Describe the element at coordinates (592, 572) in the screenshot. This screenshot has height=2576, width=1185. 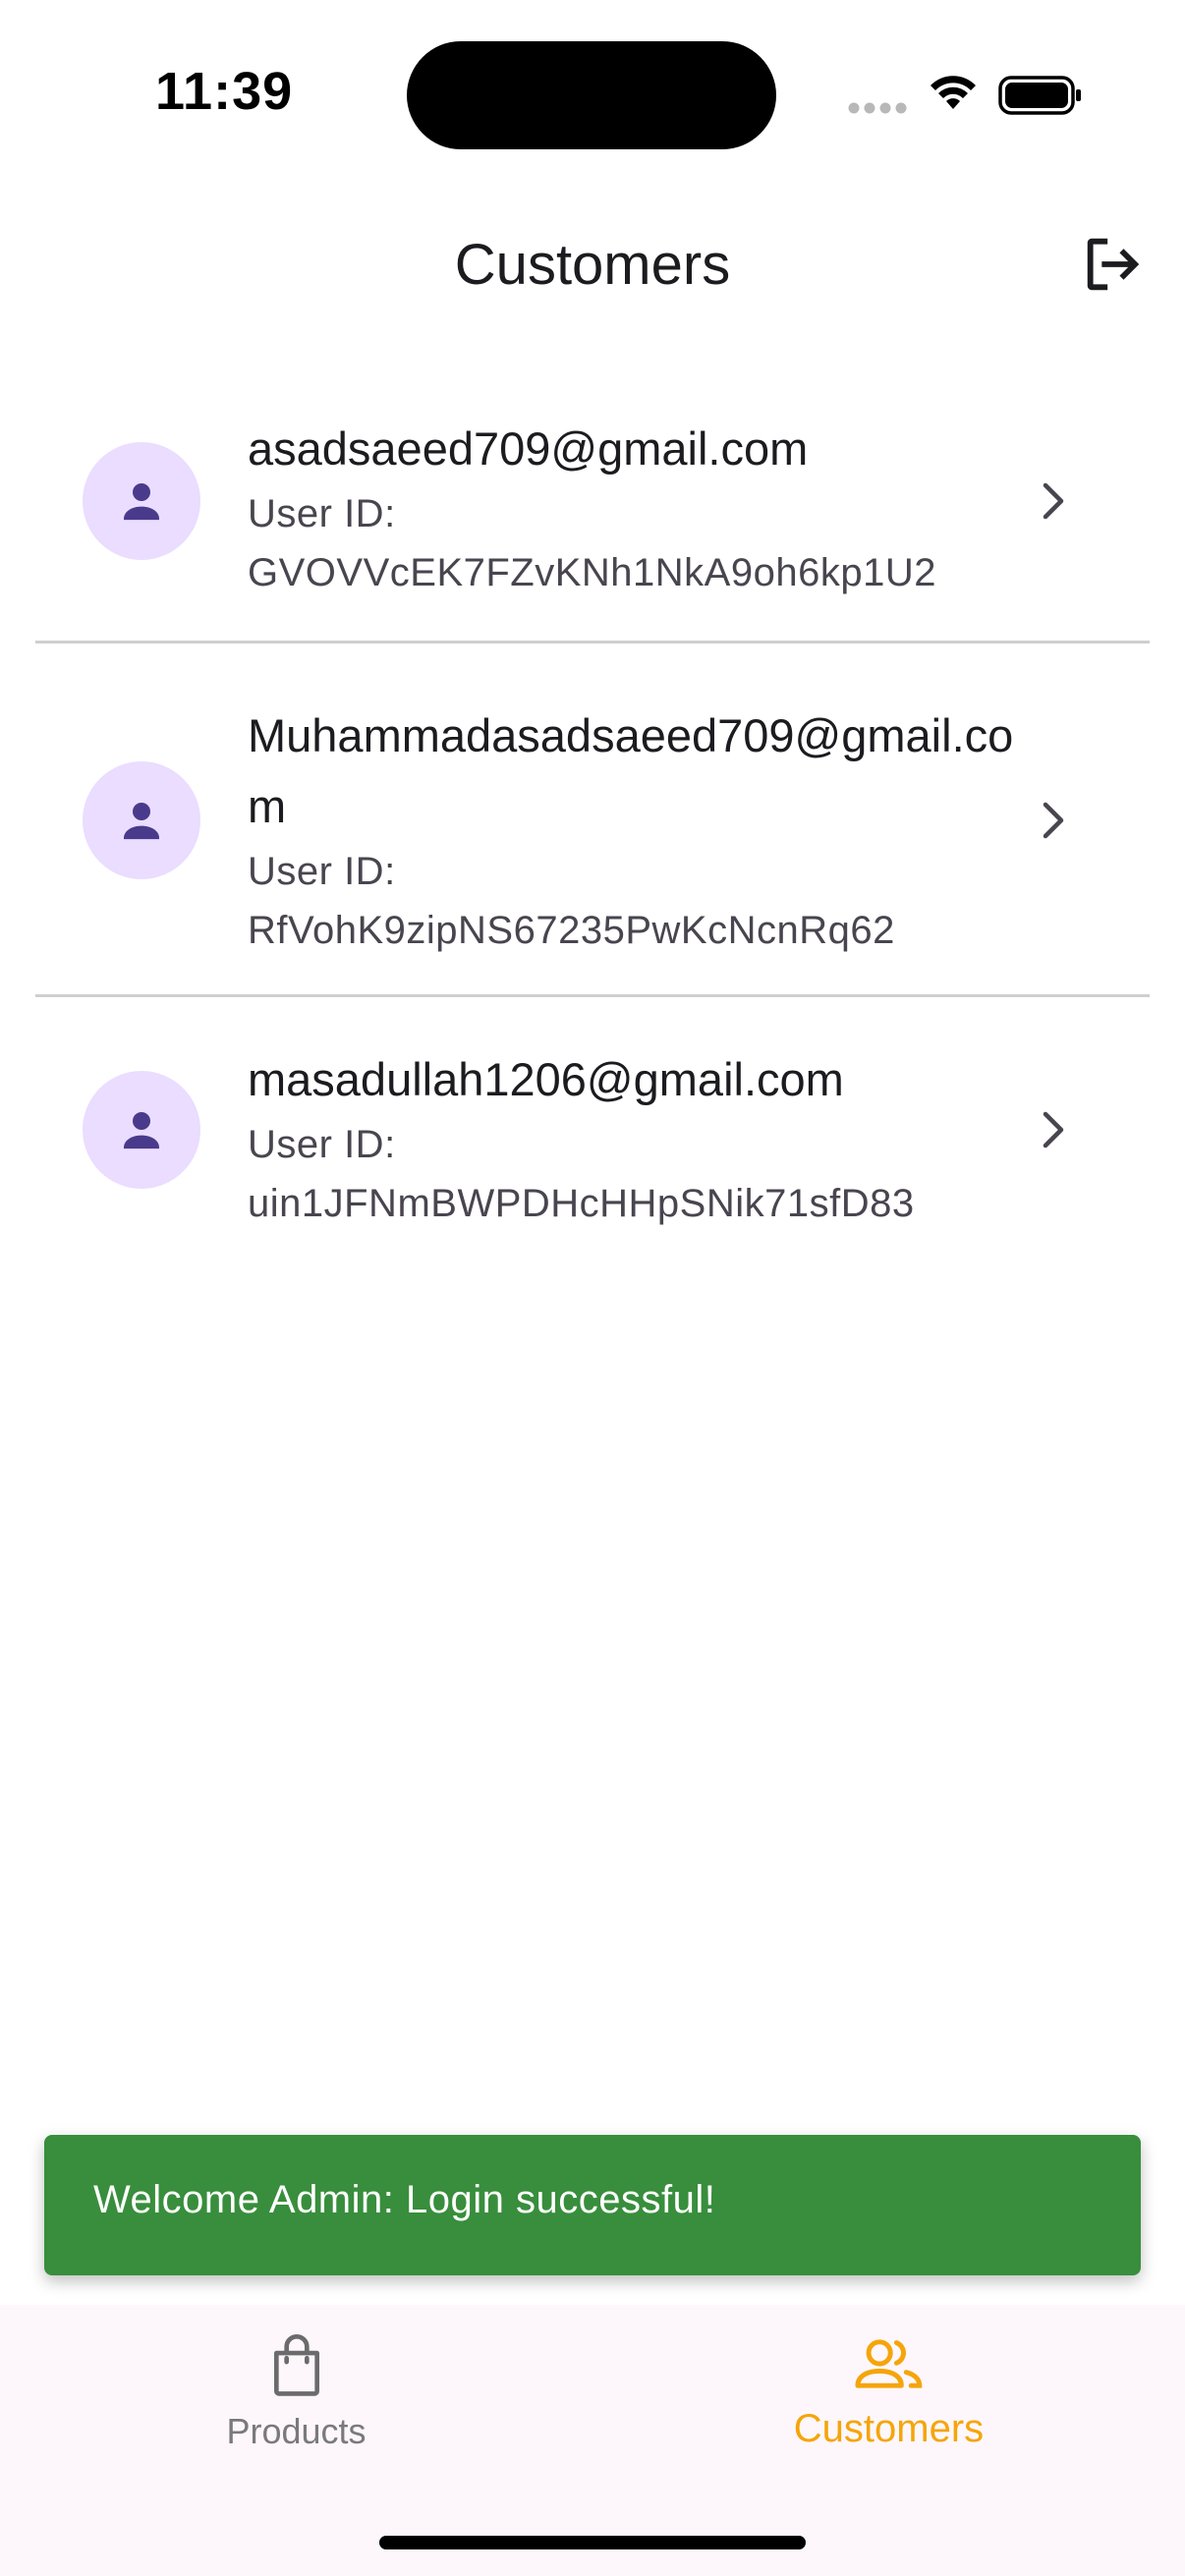
I see `user-id-value: GVOVVcEK7FZvKNh1NkA9oh6kp1U2` at that location.